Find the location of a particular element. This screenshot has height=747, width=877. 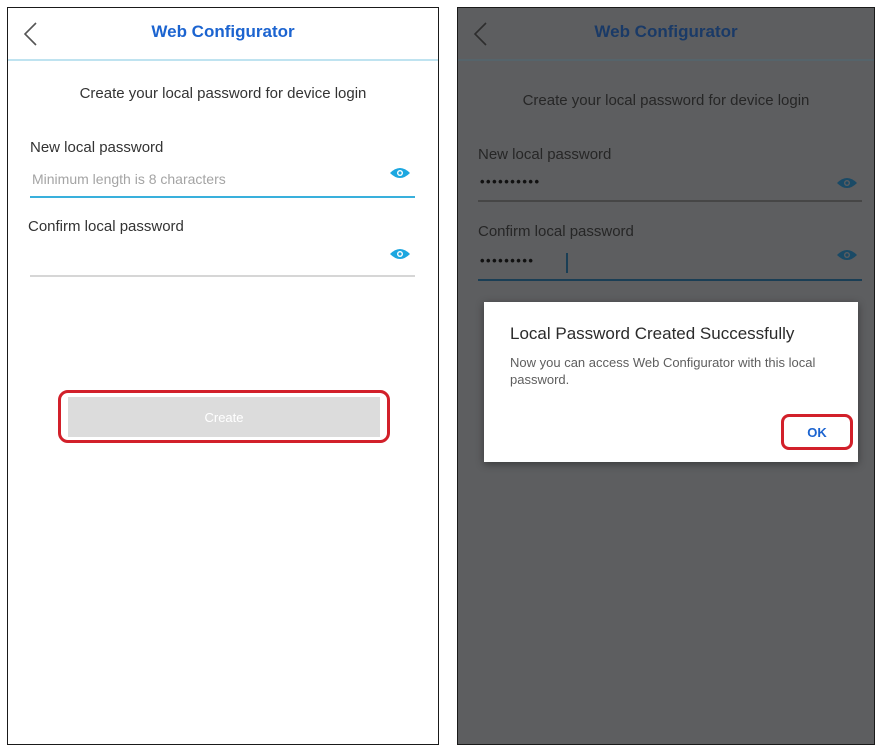

new-password-placeholder: Minimum length is 8 characters is located at coordinates (129, 179).